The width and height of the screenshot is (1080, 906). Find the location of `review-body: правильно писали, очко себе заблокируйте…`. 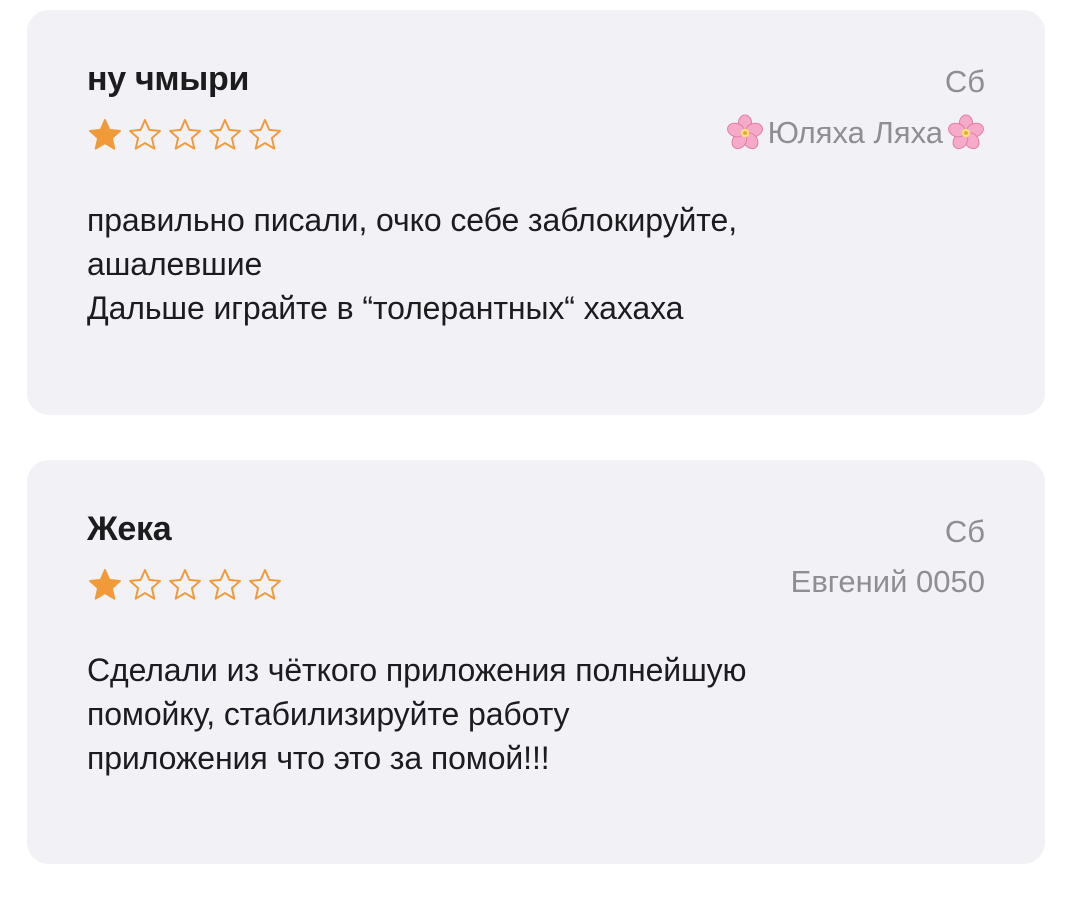

review-body: правильно писали, очко себе заблокируйте… is located at coordinates (537, 264).